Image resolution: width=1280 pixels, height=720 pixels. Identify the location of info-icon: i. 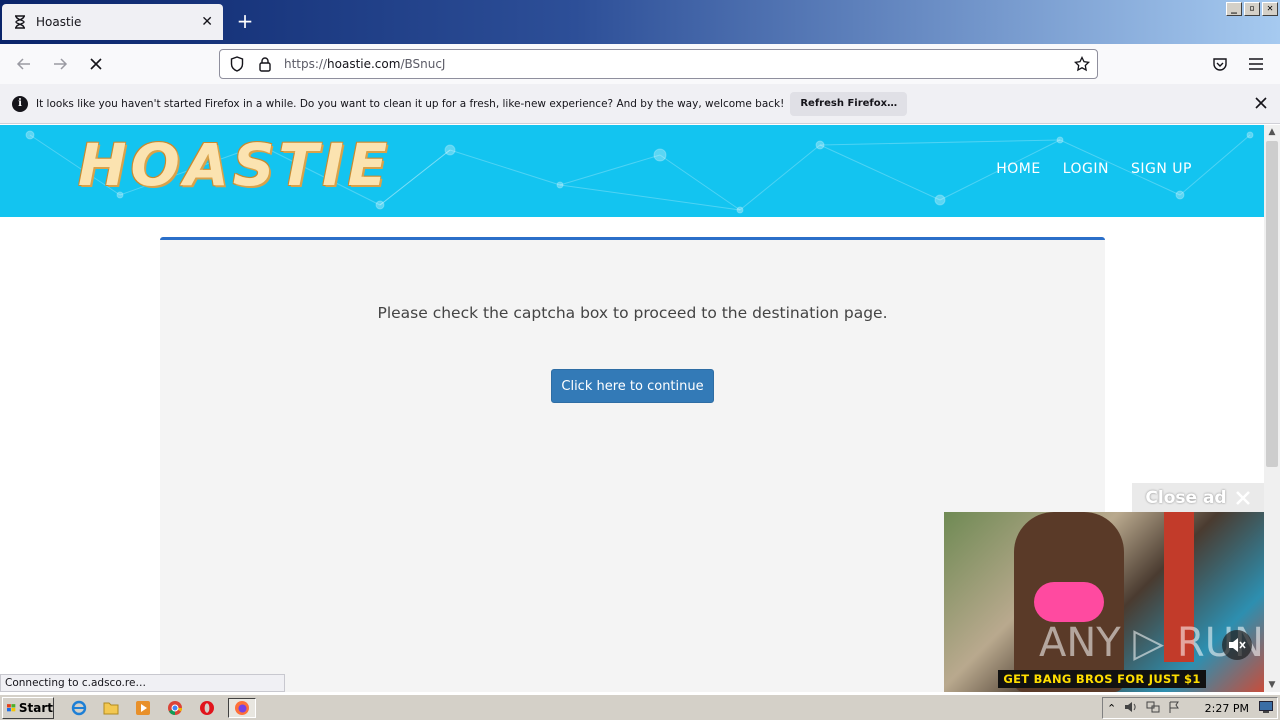
(20, 103).